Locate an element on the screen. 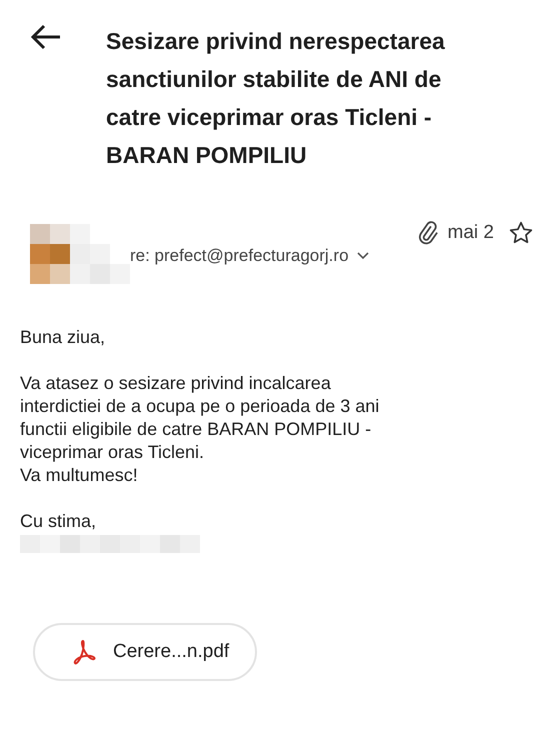  body-text: Buna ziua, is located at coordinates (63, 337).